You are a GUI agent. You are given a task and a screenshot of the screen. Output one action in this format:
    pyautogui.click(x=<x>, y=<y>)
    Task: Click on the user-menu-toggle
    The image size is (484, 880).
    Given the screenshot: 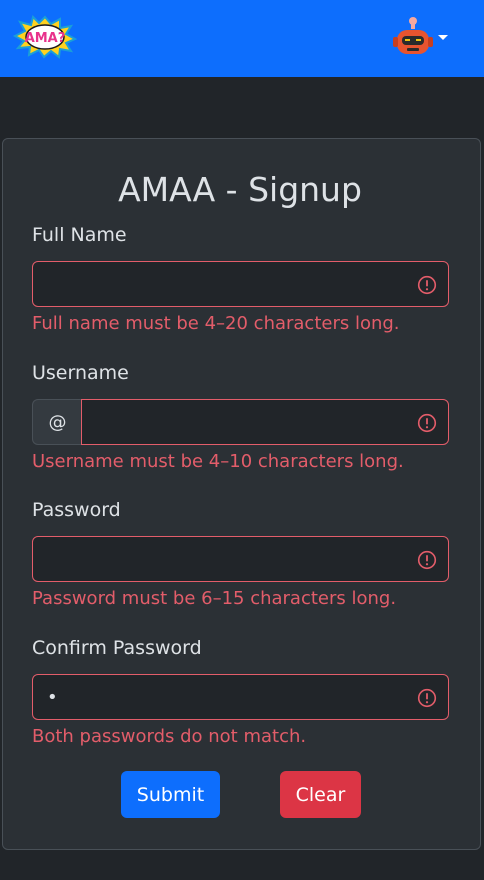 What is the action you would take?
    pyautogui.click(x=423, y=37)
    